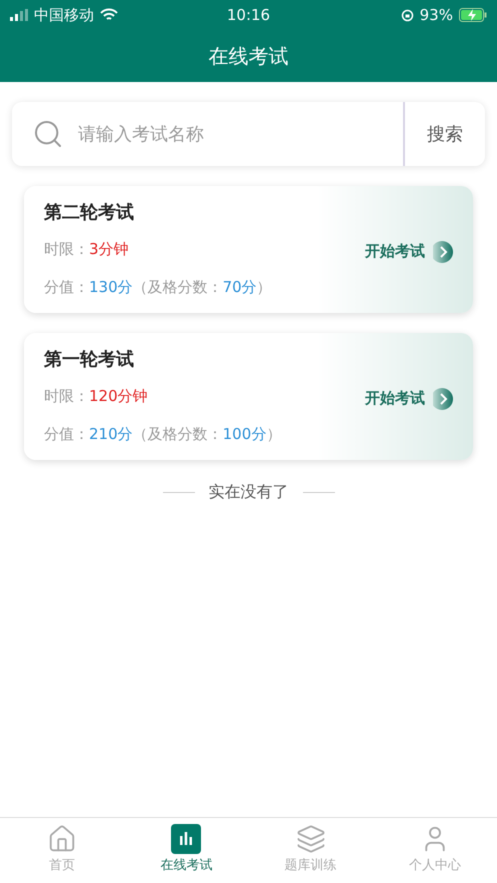  Describe the element at coordinates (248, 15) in the screenshot. I see `status-time: 10:16` at that location.